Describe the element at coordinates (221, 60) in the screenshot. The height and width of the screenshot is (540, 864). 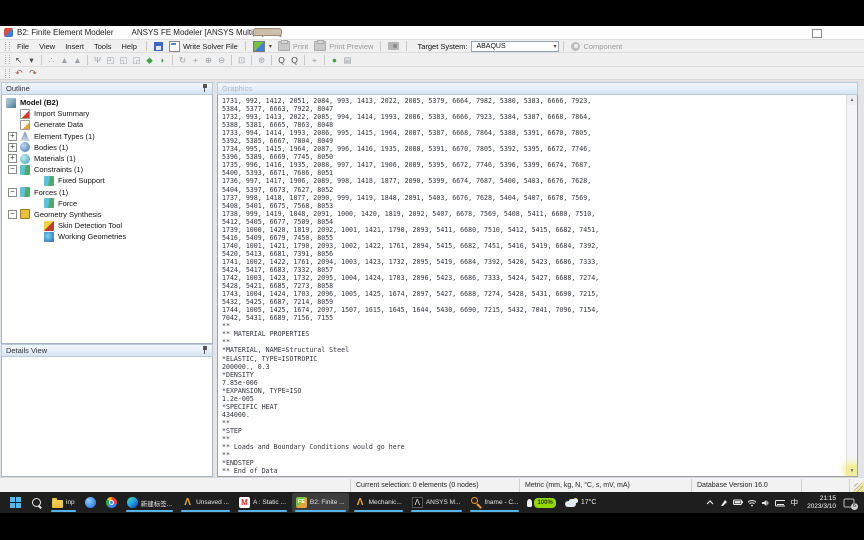
I see `zoom-out-icon: ⊖` at that location.